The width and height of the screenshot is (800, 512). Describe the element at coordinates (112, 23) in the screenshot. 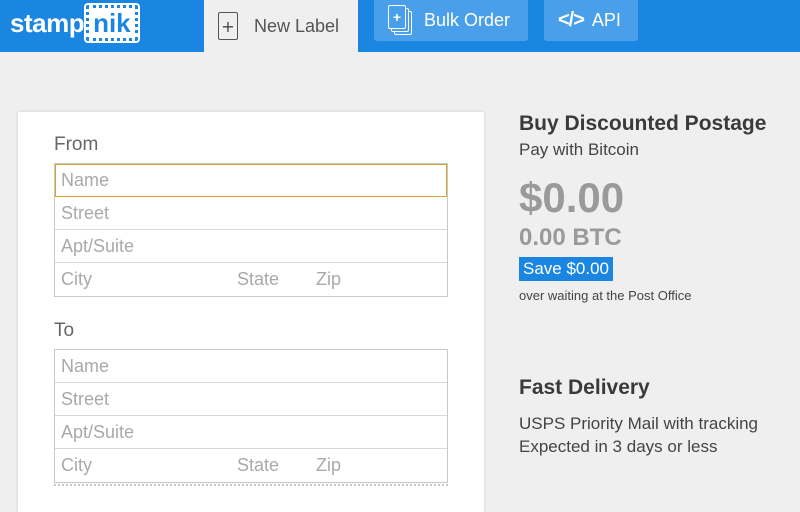

I see `logo-text-nik: nik` at that location.